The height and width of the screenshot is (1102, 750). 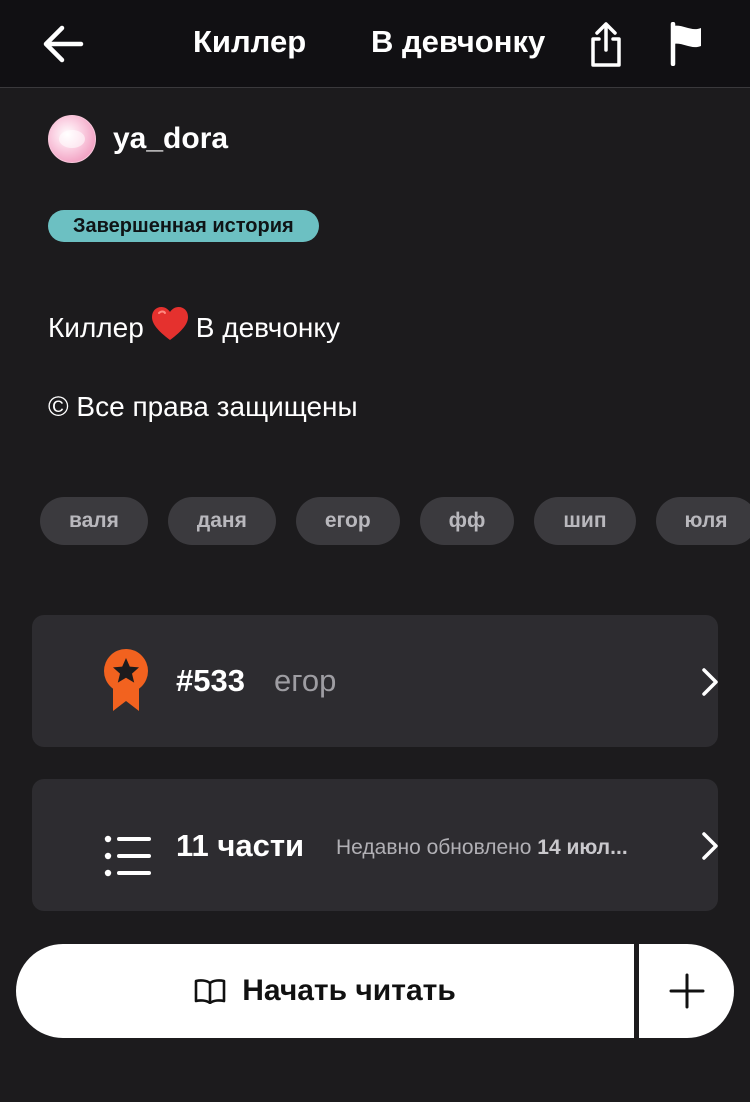 What do you see at coordinates (221, 521) in the screenshot?
I see `tag-chip: даня` at bounding box center [221, 521].